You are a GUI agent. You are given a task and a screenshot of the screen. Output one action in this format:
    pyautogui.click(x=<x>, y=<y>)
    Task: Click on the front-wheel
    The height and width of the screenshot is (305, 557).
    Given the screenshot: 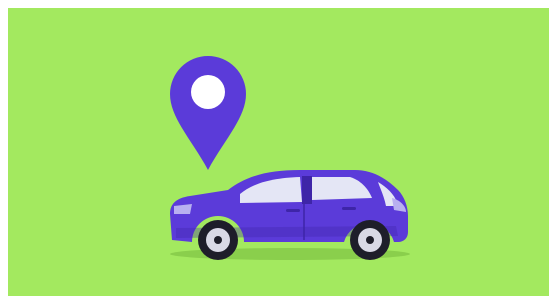 What is the action you would take?
    pyautogui.click(x=370, y=240)
    